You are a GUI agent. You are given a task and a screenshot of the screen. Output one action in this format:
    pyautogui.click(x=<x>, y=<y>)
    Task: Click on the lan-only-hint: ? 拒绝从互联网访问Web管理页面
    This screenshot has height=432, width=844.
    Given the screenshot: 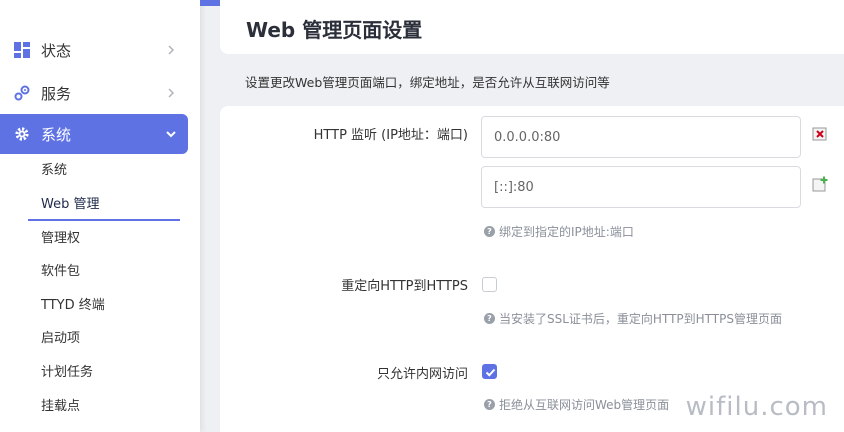 What is the action you would take?
    pyautogui.click(x=576, y=404)
    